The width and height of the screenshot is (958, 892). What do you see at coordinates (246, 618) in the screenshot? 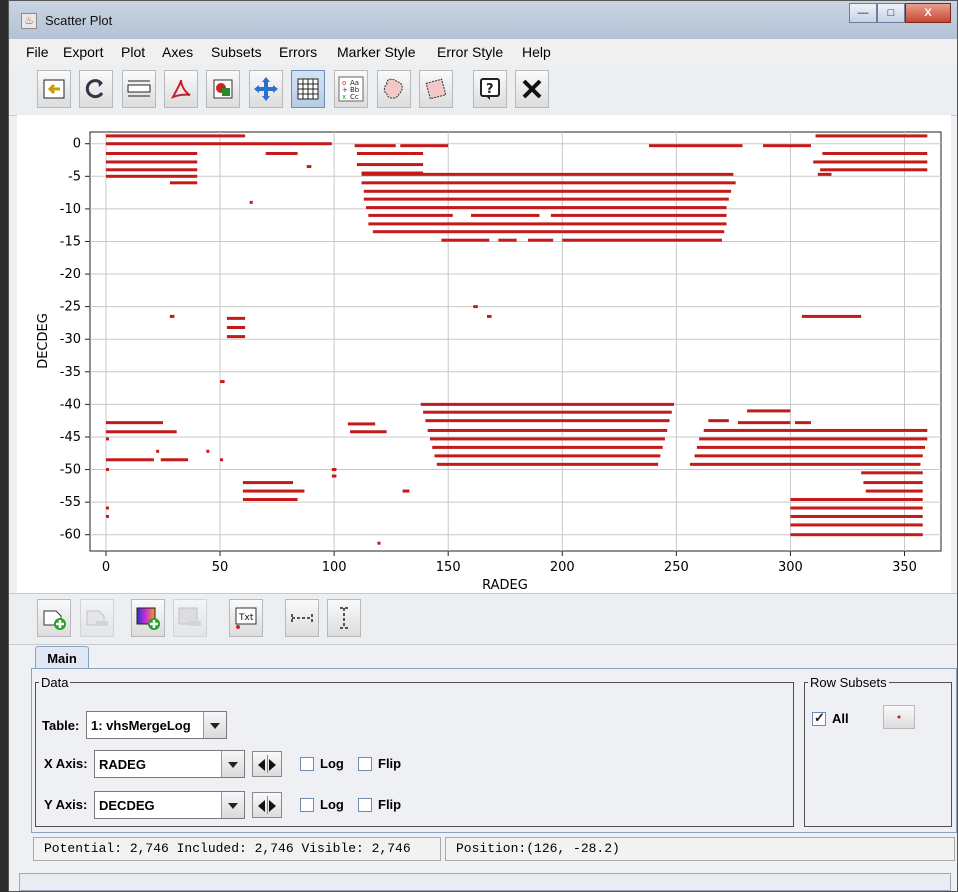
I see `add-text-label-button: Txt` at bounding box center [246, 618].